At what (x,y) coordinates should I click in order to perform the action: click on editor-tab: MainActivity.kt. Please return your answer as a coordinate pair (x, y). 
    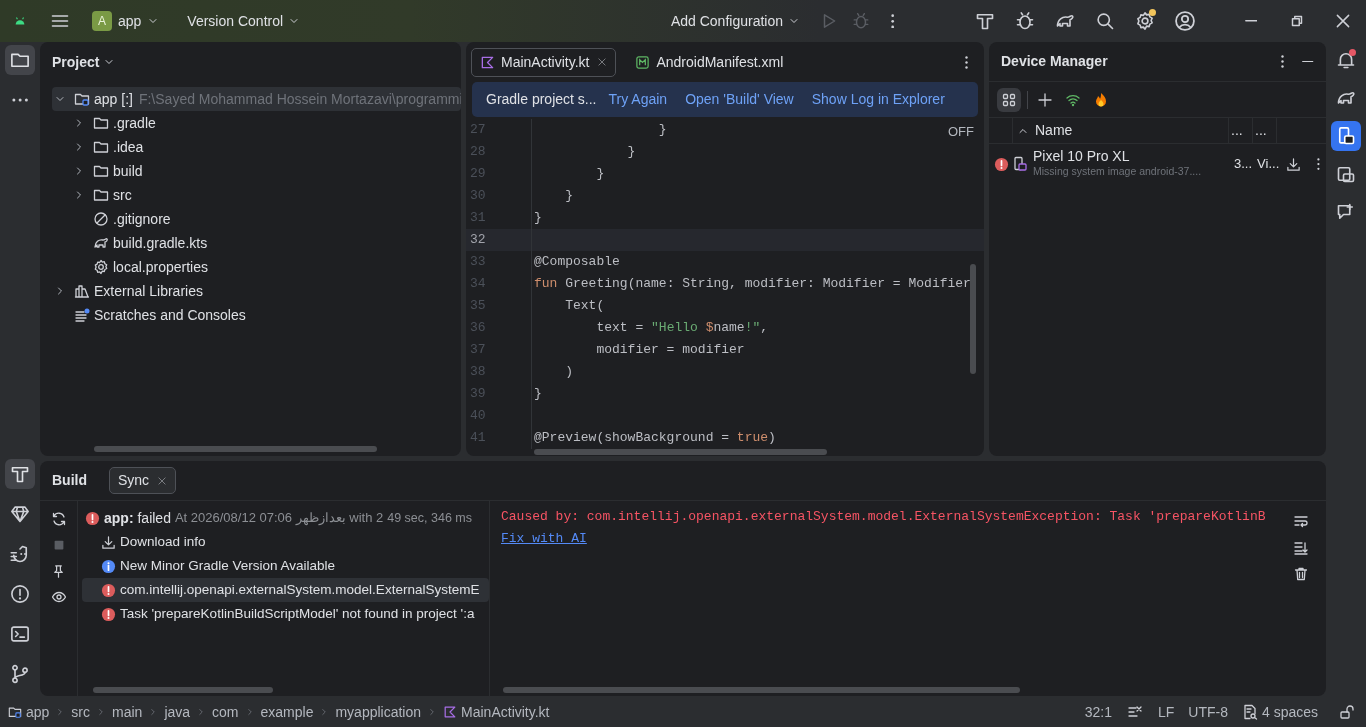
    Looking at the image, I should click on (544, 62).